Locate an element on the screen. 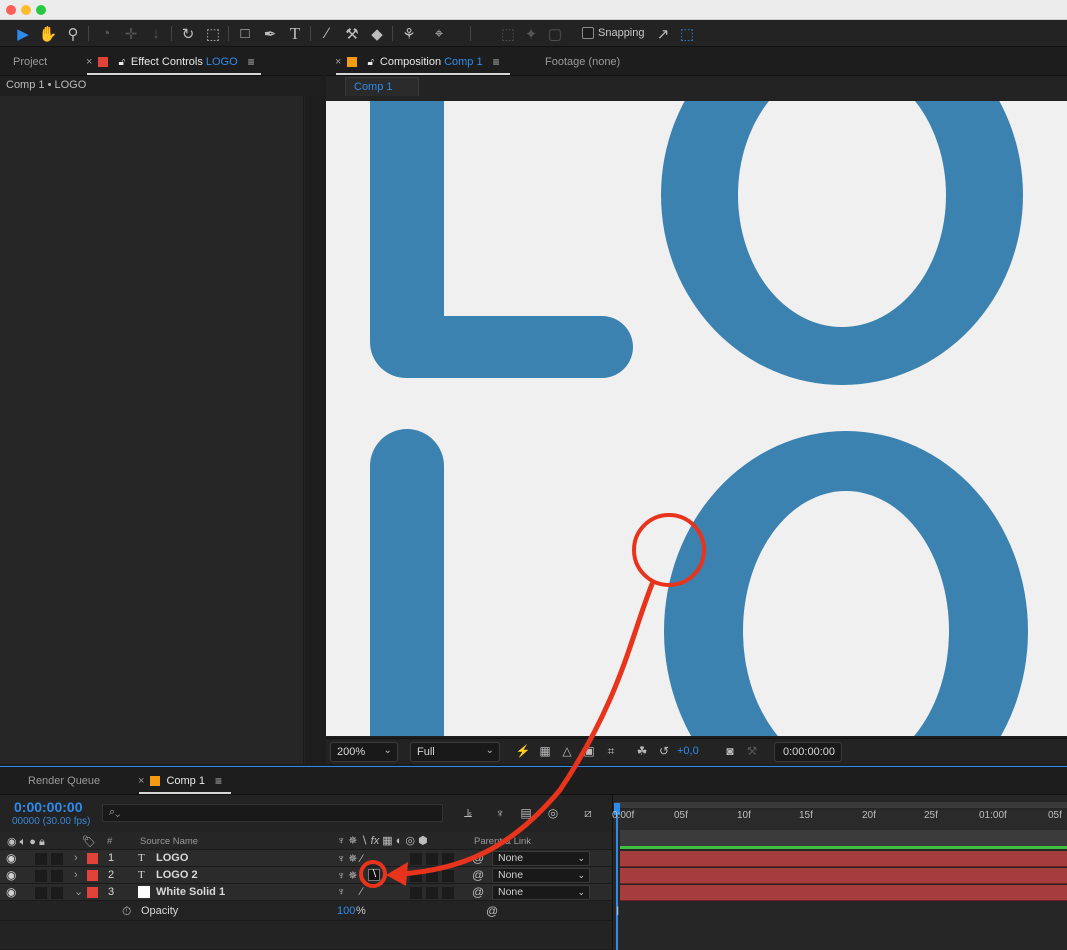 The height and width of the screenshot is (950, 1067). opacity-value: 100 is located at coordinates (346, 911).